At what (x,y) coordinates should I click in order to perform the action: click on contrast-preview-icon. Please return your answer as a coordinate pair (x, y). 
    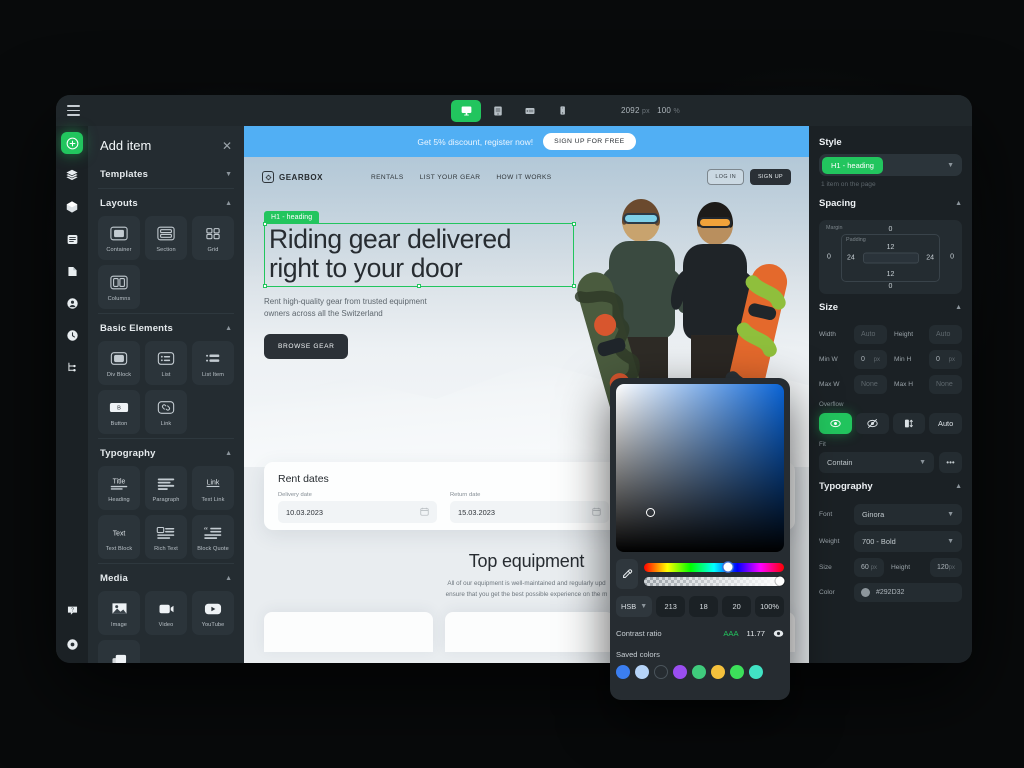
    Looking at the image, I should click on (778, 633).